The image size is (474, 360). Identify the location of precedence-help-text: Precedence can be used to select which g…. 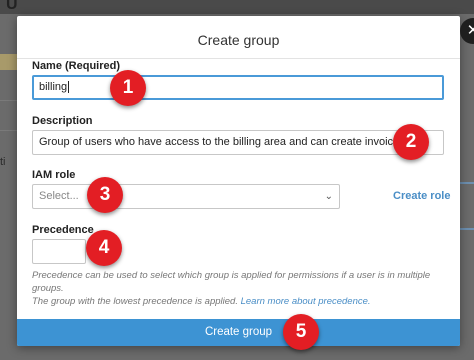
(231, 282).